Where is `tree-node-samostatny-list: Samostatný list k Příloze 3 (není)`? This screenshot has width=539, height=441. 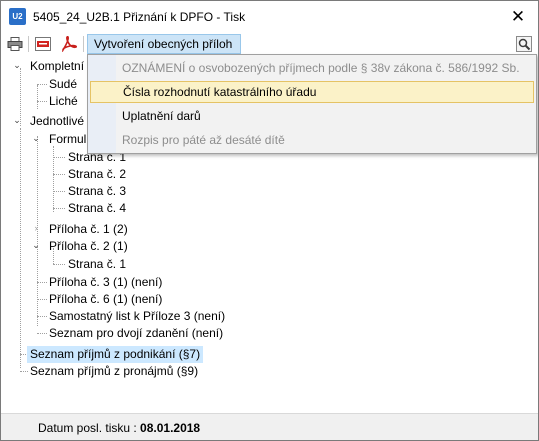
tree-node-samostatny-list: Samostatný list k Příloze 3 (není) is located at coordinates (137, 316).